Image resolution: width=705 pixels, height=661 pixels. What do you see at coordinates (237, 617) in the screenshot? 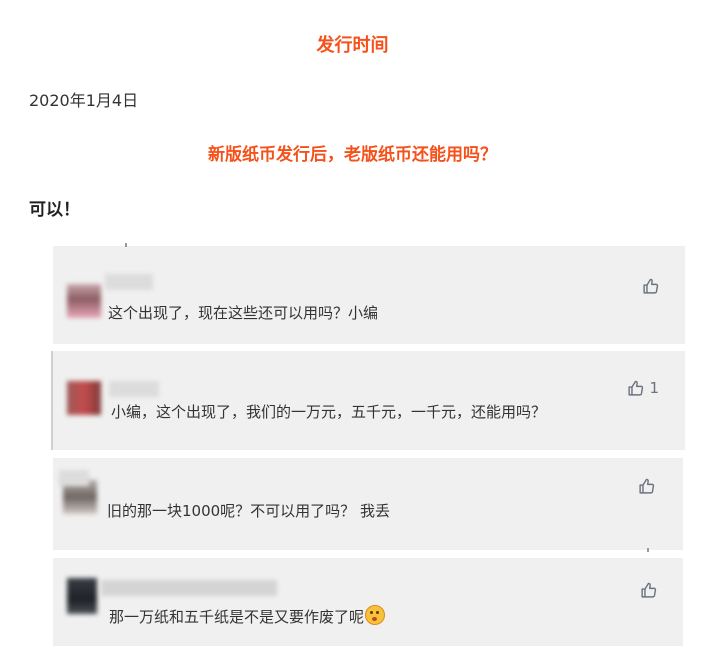
I see `comment-text-content: 那一万纸和五千纸是不是又要作废了呢` at bounding box center [237, 617].